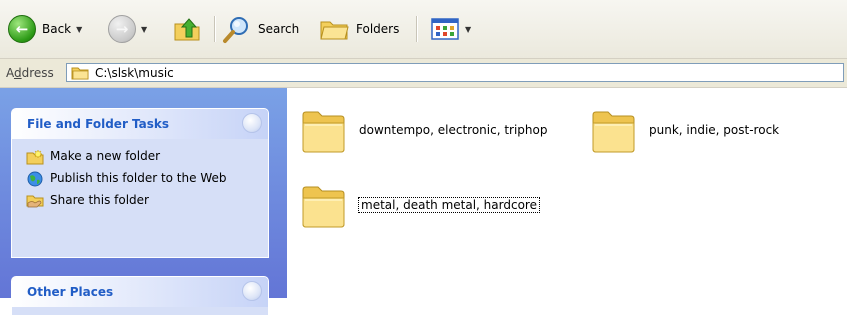 This screenshot has height=316, width=847. I want to click on task-label: Share this folder, so click(99, 200).